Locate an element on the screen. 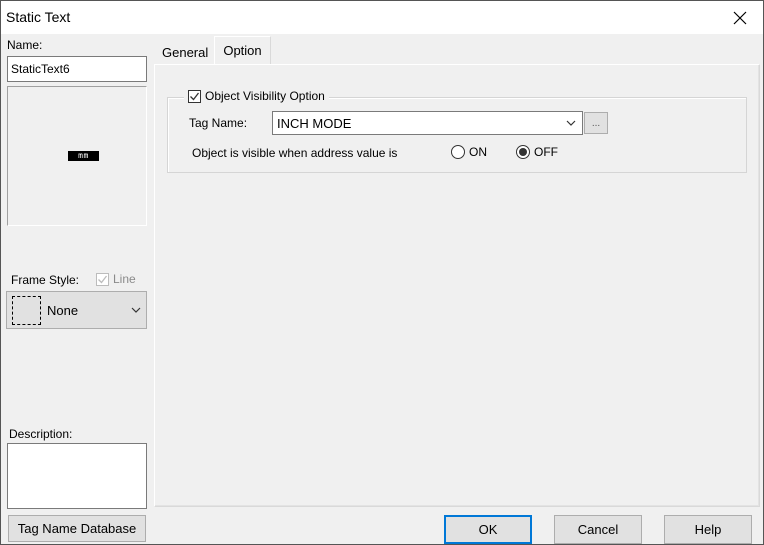 The width and height of the screenshot is (764, 545). preview-area: mm is located at coordinates (77, 156).